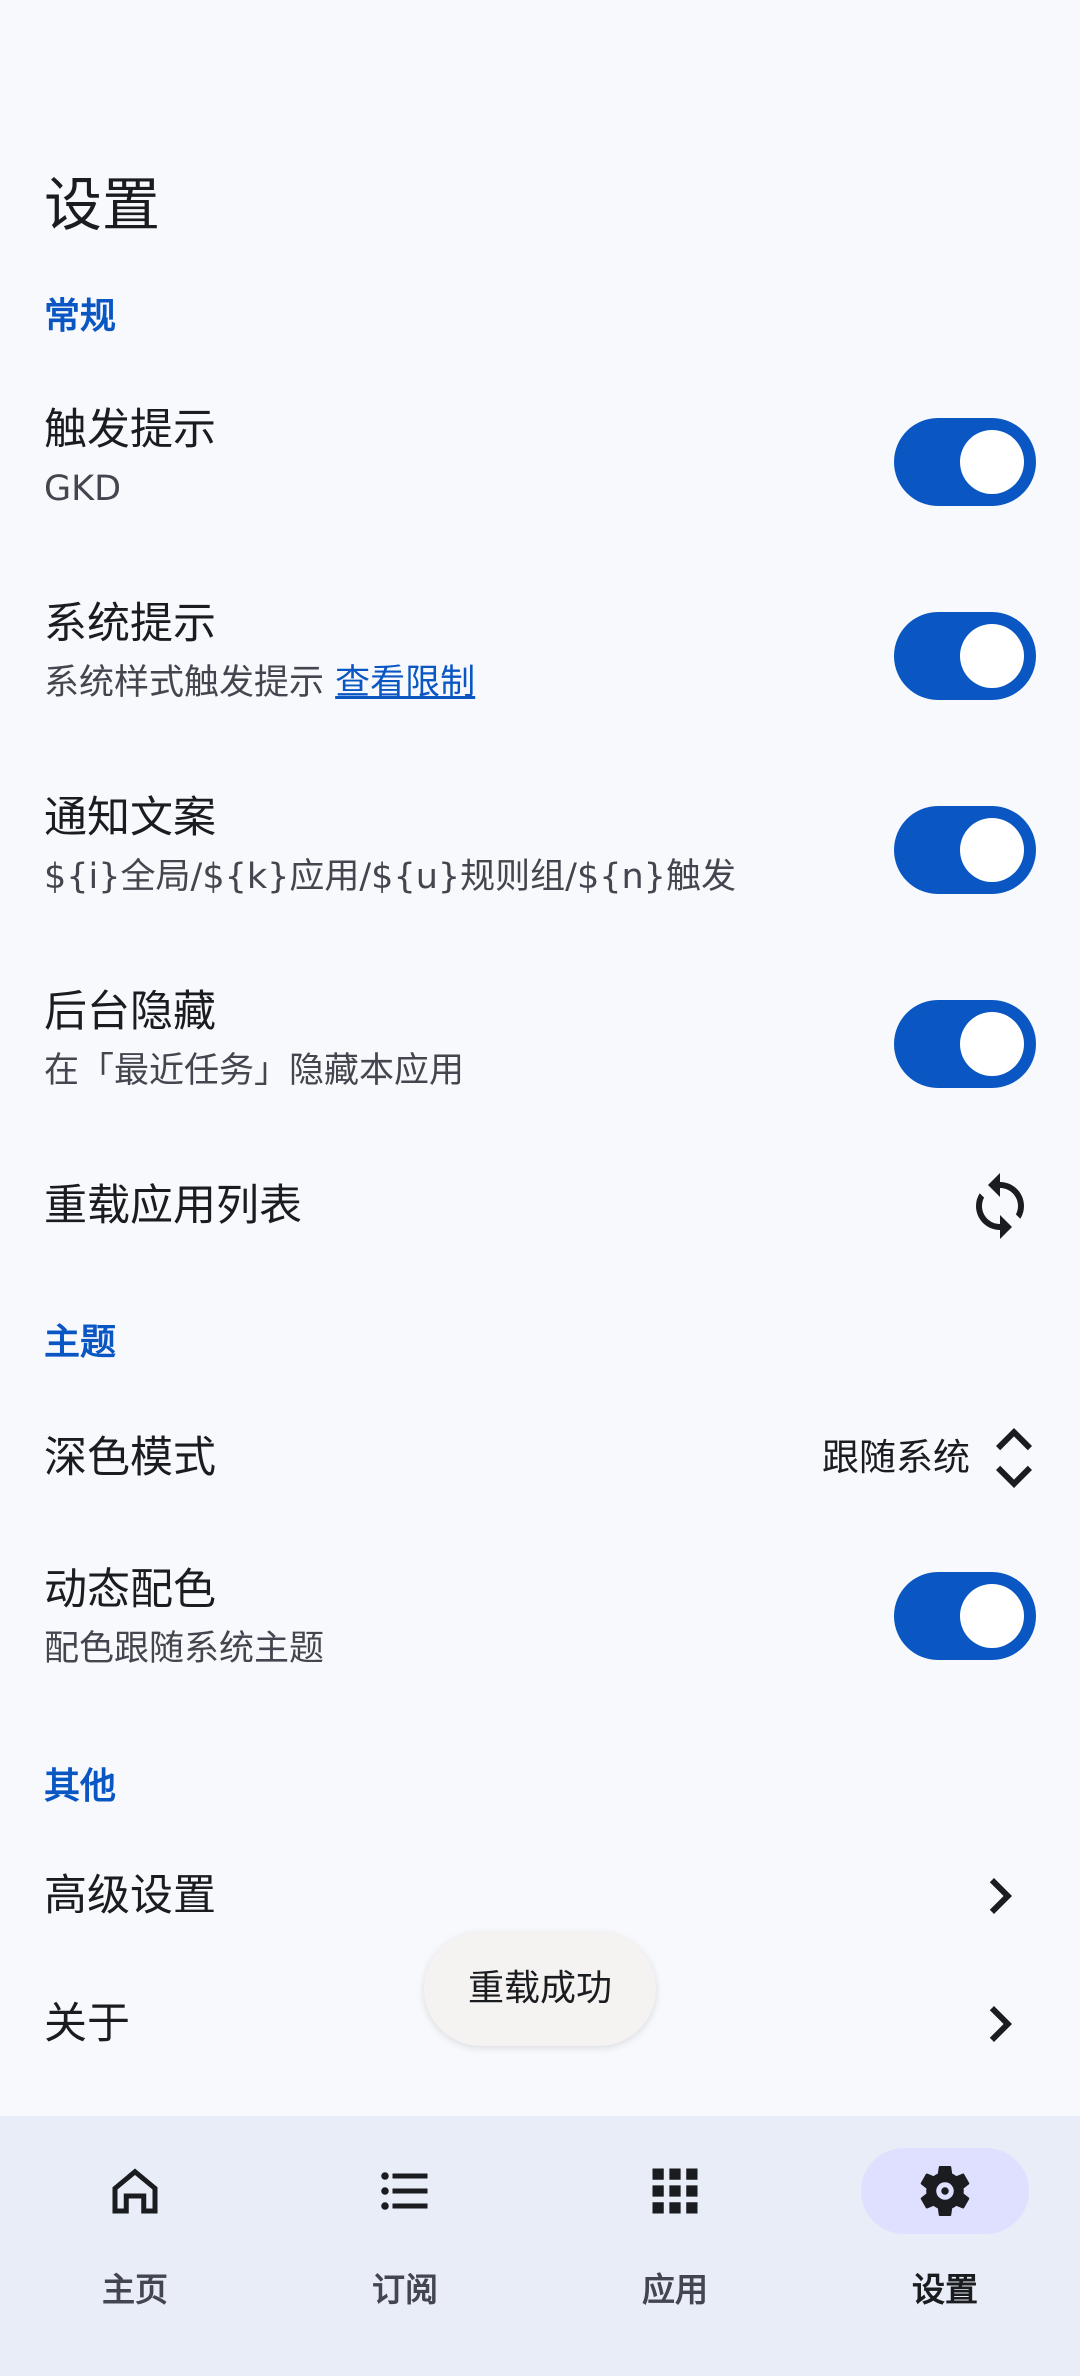 The width and height of the screenshot is (1080, 2376). I want to click on setting-reload-apps-label: 重载应用列表, so click(173, 1206).